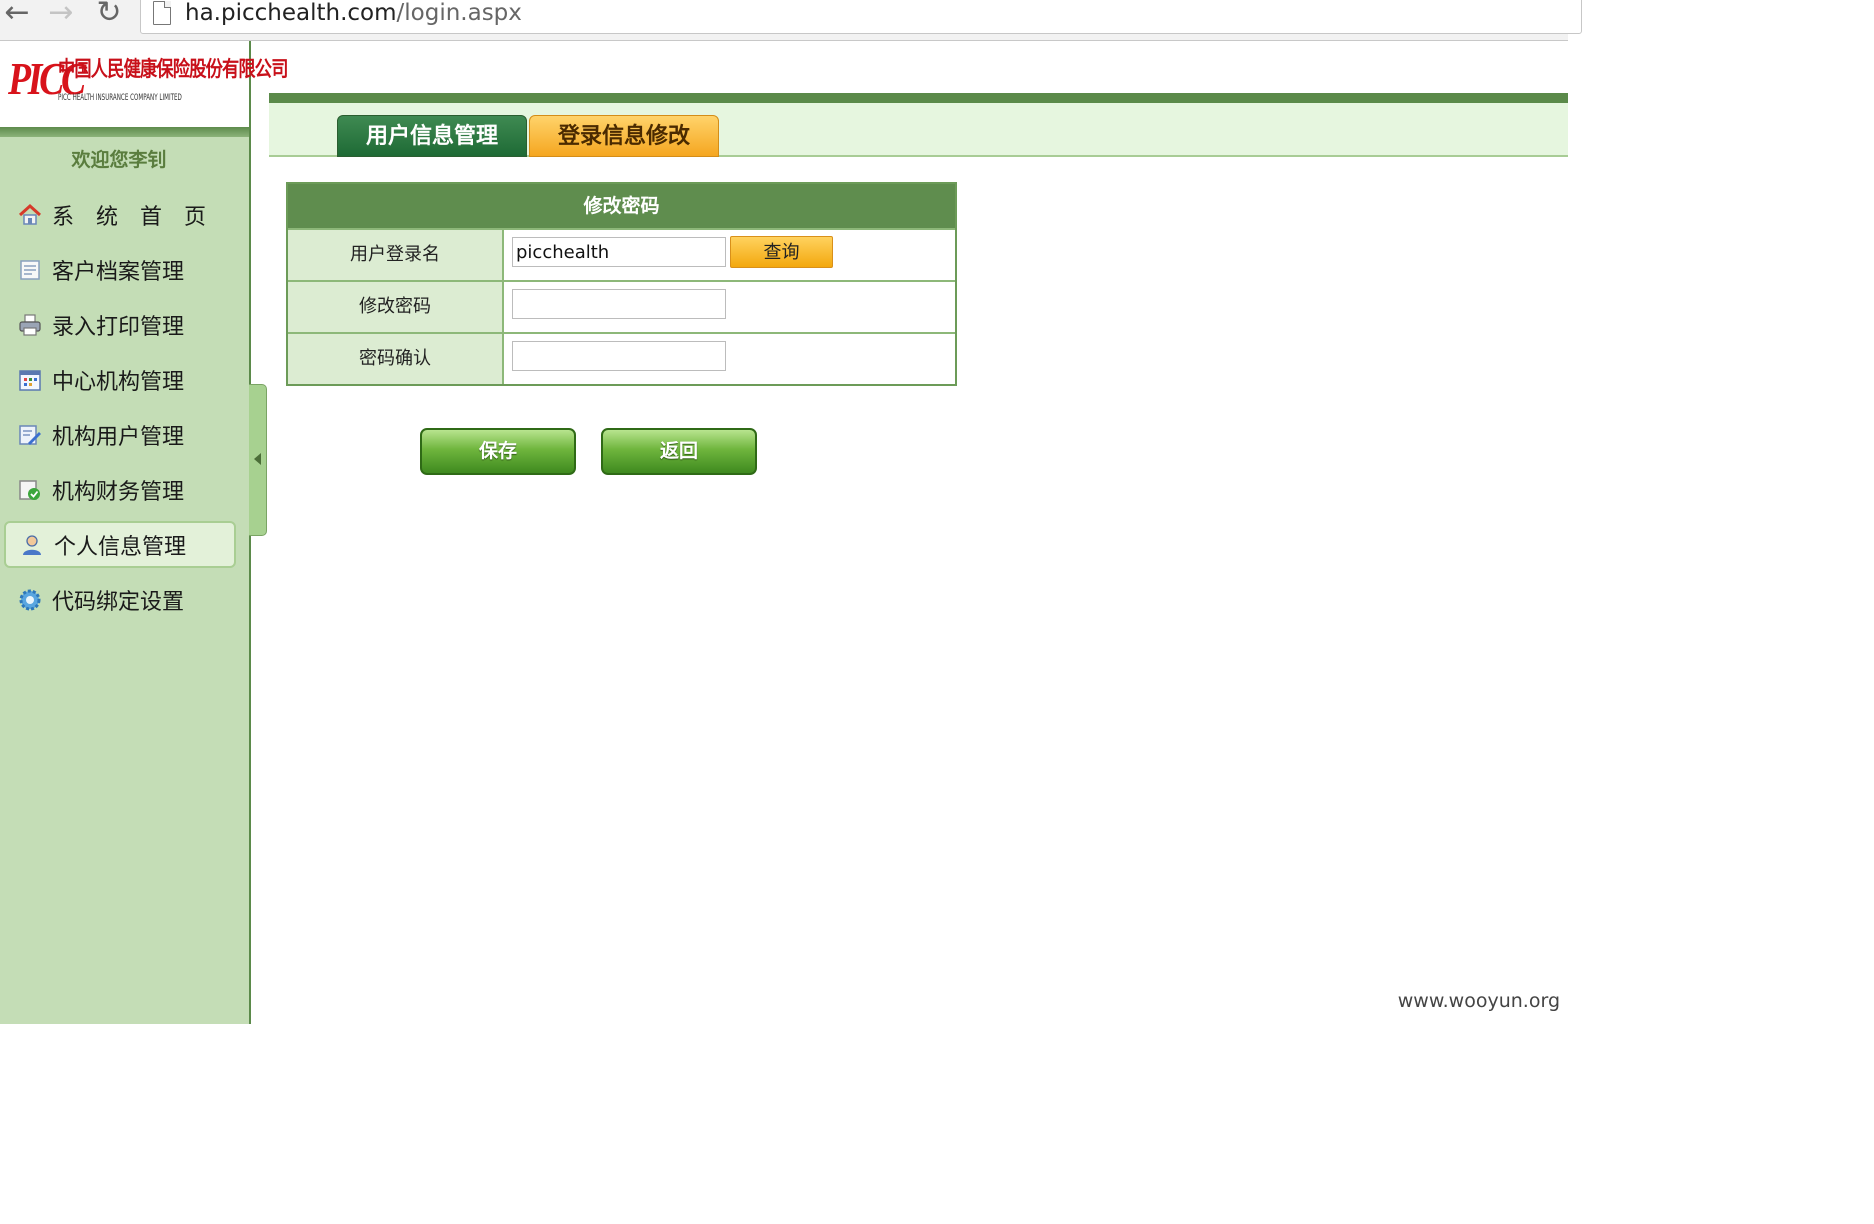 The height and width of the screenshot is (1224, 1874). I want to click on sidebar-item-customer-records: 客户档案管理, so click(120, 269).